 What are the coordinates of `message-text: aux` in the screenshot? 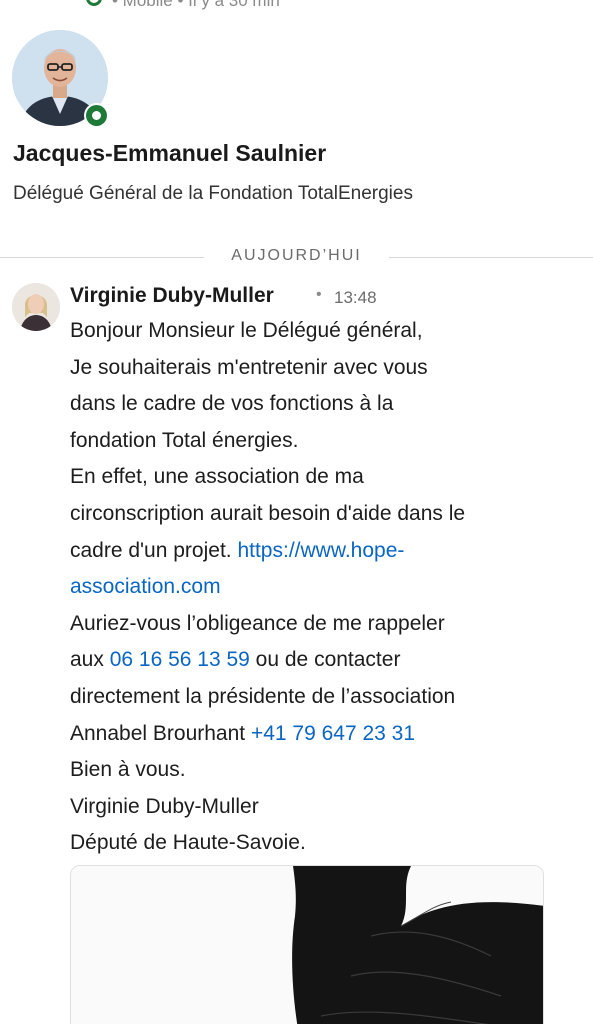 It's located at (90, 660).